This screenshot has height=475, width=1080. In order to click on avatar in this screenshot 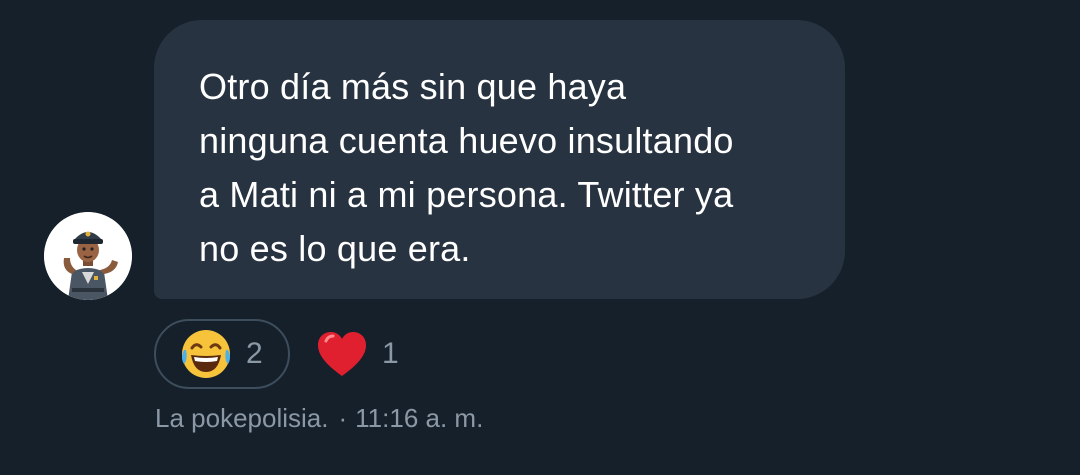, I will do `click(88, 256)`.